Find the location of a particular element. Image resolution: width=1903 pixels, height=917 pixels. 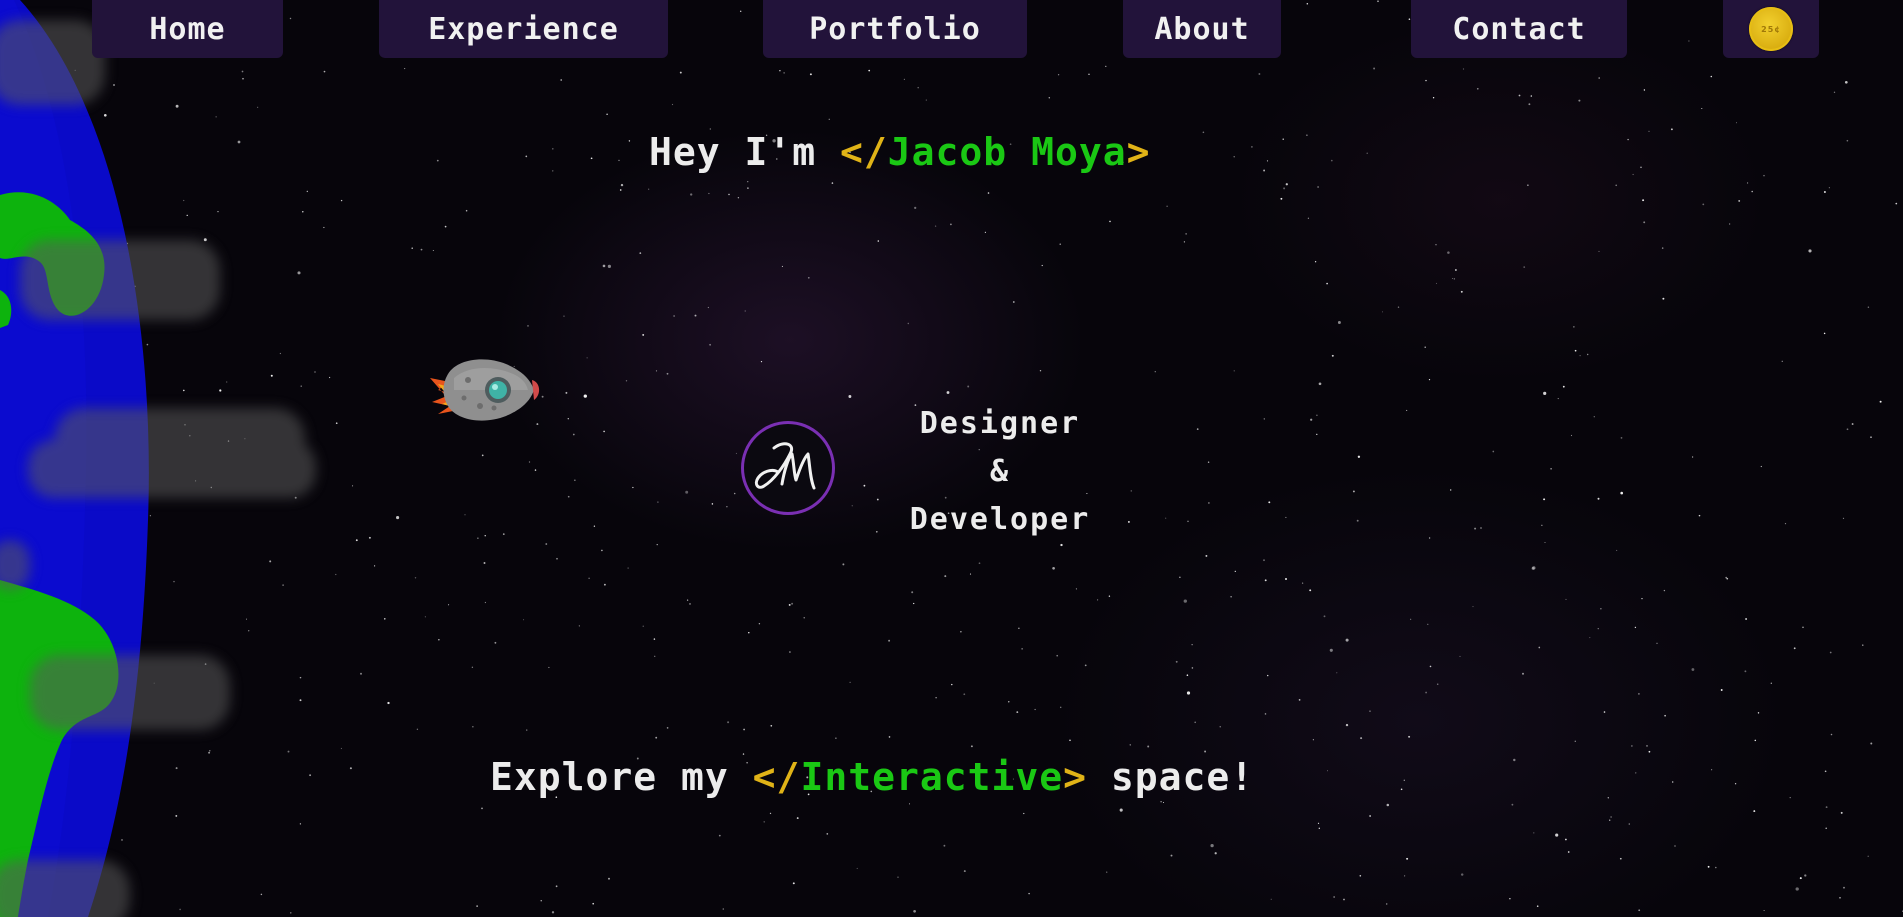

nav-home-button: Home is located at coordinates (187, 29).